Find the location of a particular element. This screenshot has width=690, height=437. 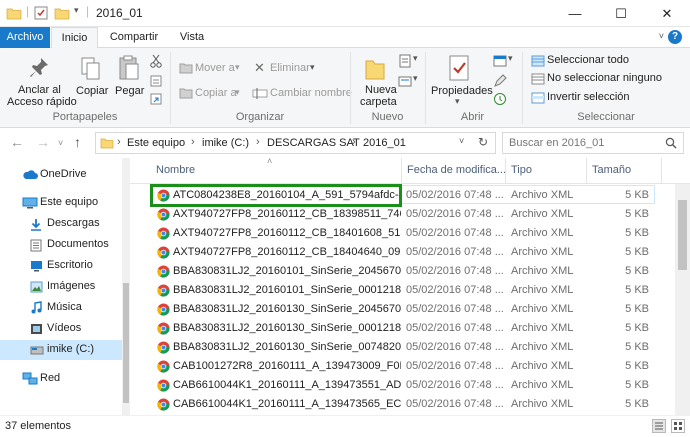

breadcrumb-descargas-sat: DESCARGAS SAT is located at coordinates (313, 143).